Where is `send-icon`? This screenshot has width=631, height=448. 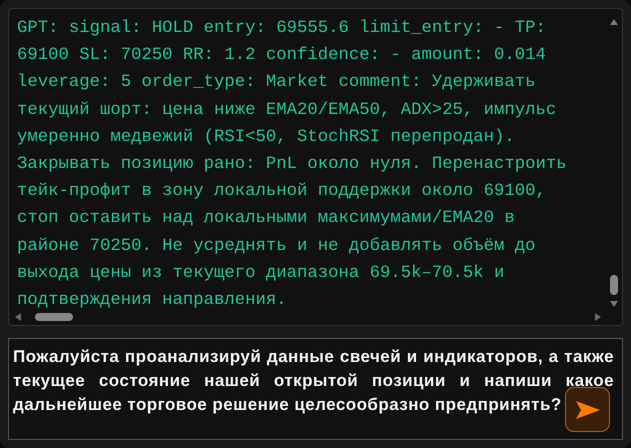
send-icon is located at coordinates (587, 410).